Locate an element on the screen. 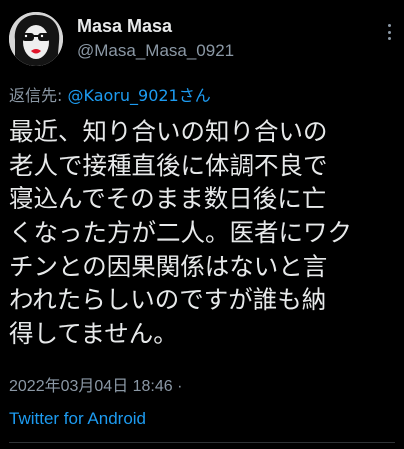  user-handle: @Masa_Masa_0921 is located at coordinates (155, 51).